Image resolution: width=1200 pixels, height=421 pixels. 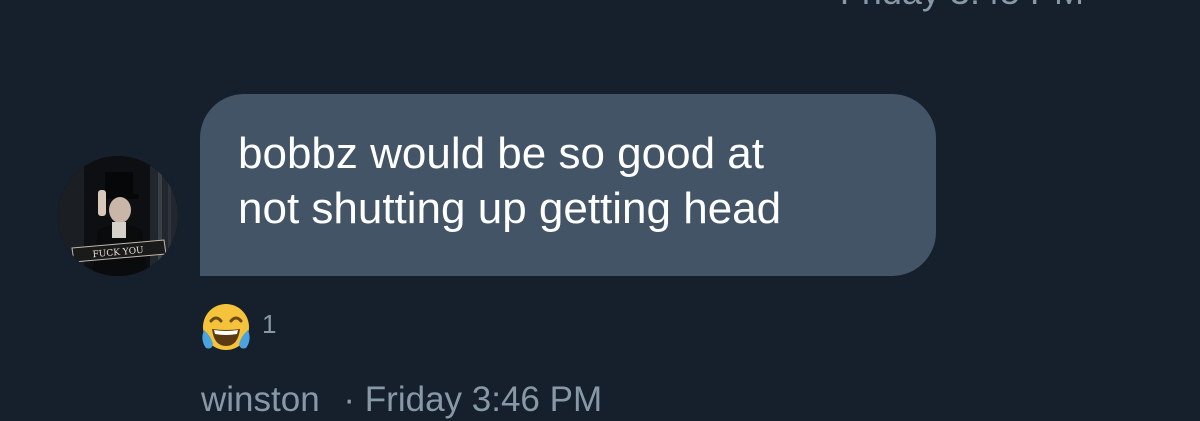 What do you see at coordinates (260, 399) in the screenshot?
I see `sender-name: winston` at bounding box center [260, 399].